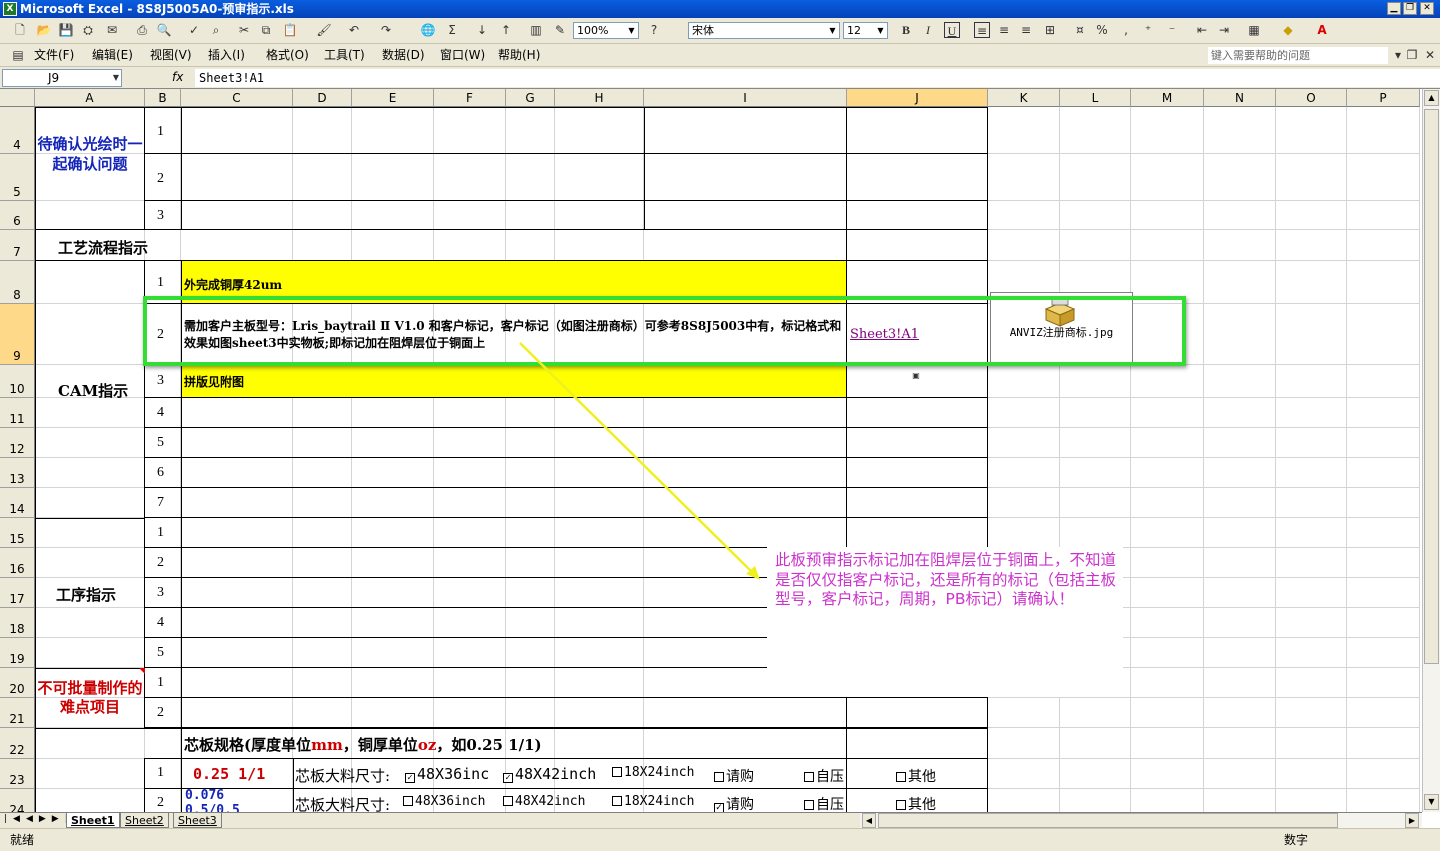 The height and width of the screenshot is (851, 1440). Describe the element at coordinates (244, 30) in the screenshot. I see `cut-icon: ✂` at that location.